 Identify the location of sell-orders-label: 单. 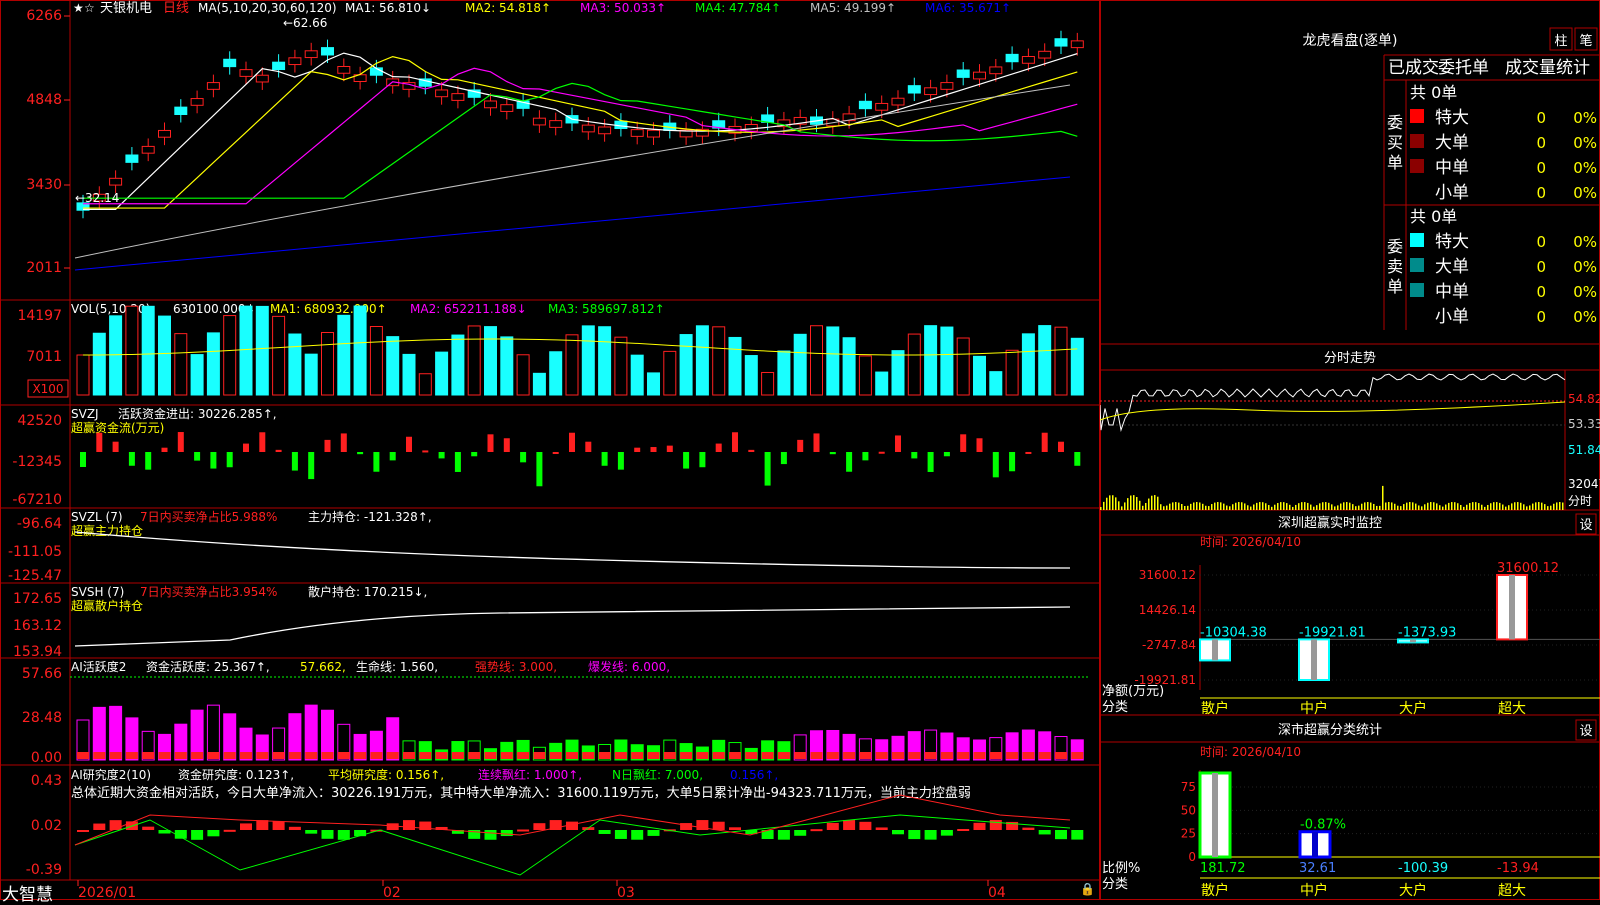
(1395, 286).